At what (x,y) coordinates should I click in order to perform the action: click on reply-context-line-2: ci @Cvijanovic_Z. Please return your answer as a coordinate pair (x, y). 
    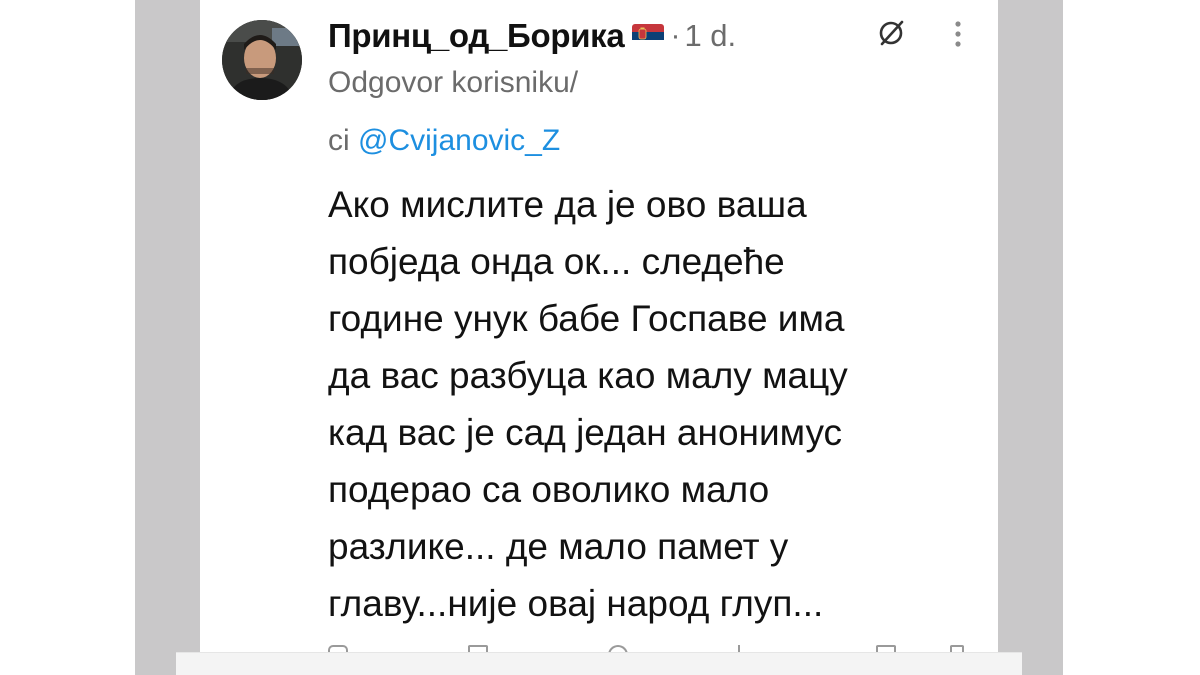
    Looking at the image, I should click on (444, 141).